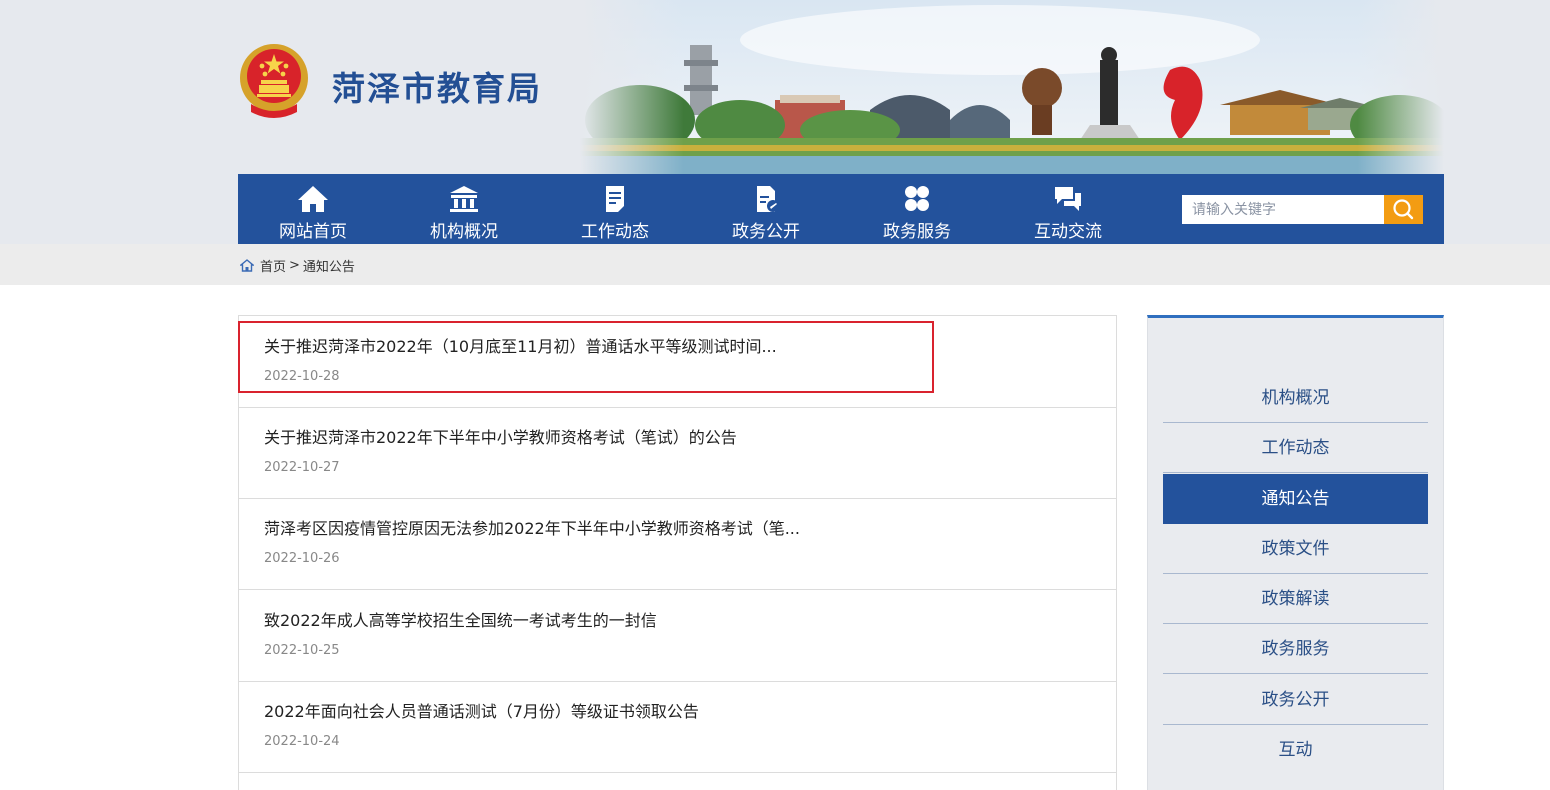  I want to click on search-box, so click(1302, 209).